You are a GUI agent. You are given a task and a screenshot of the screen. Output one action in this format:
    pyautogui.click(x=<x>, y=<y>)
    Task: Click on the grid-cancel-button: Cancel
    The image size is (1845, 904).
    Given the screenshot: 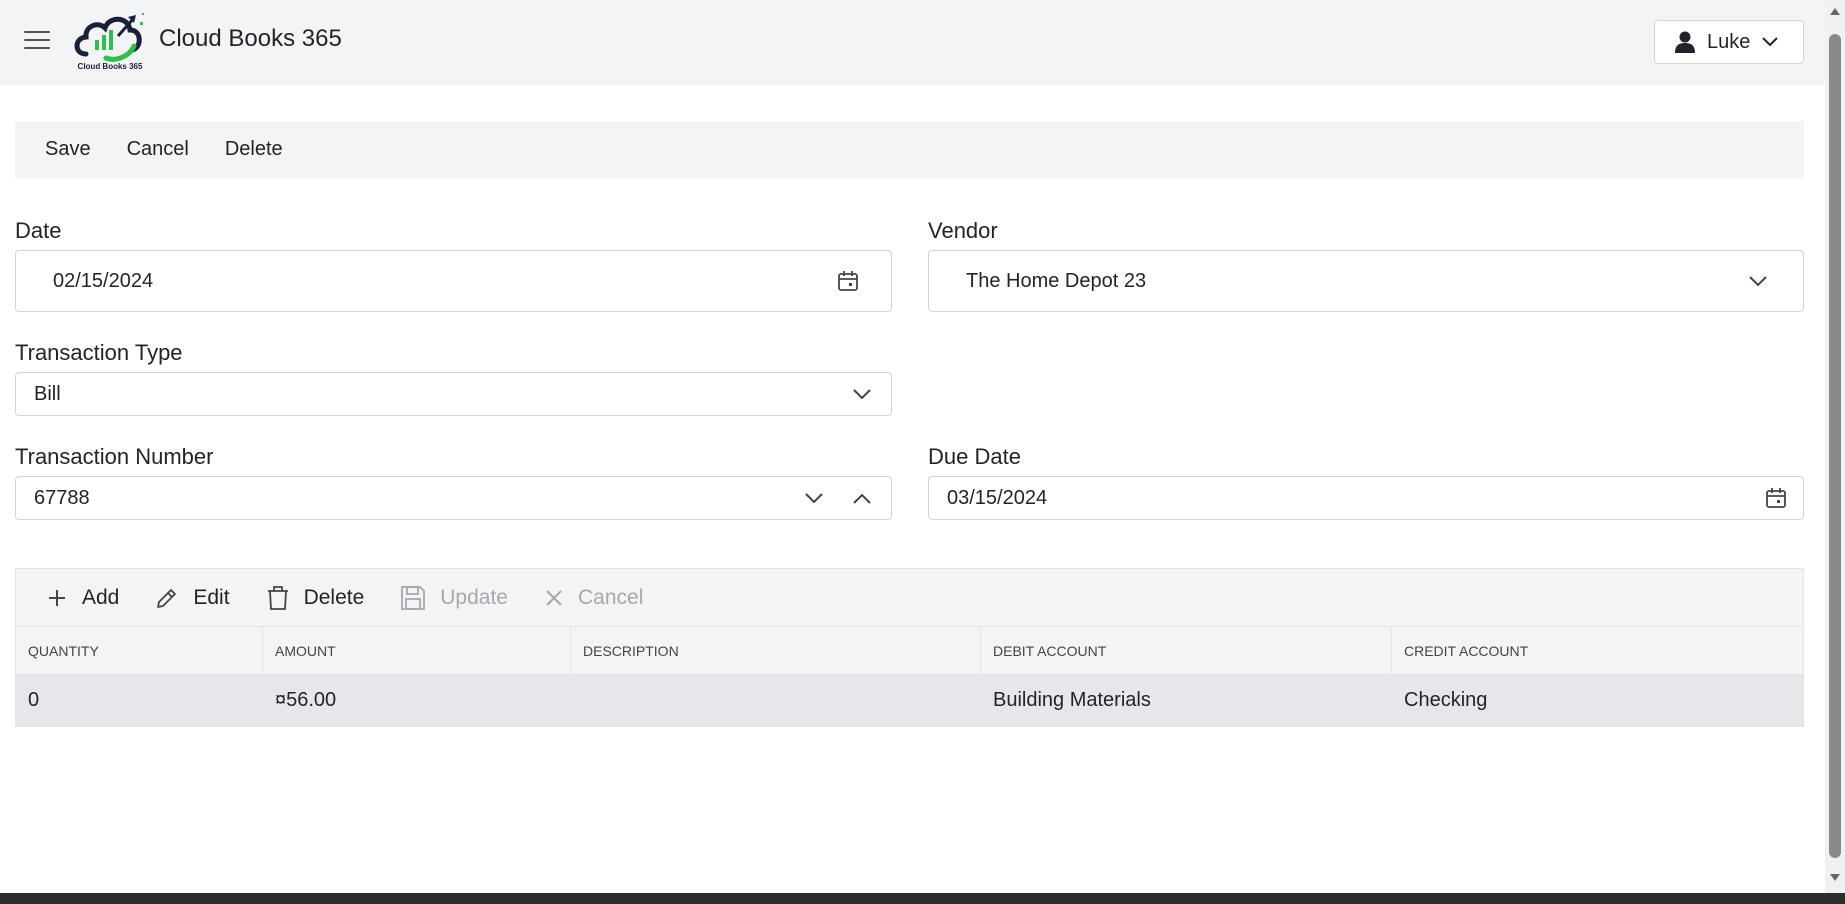 What is the action you would take?
    pyautogui.click(x=593, y=598)
    